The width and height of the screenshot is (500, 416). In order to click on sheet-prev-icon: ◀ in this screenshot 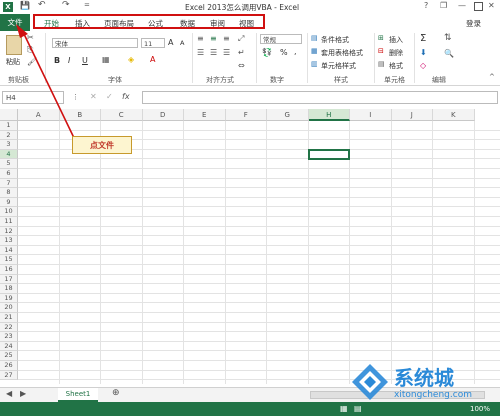, I will do `click(9, 393)`.